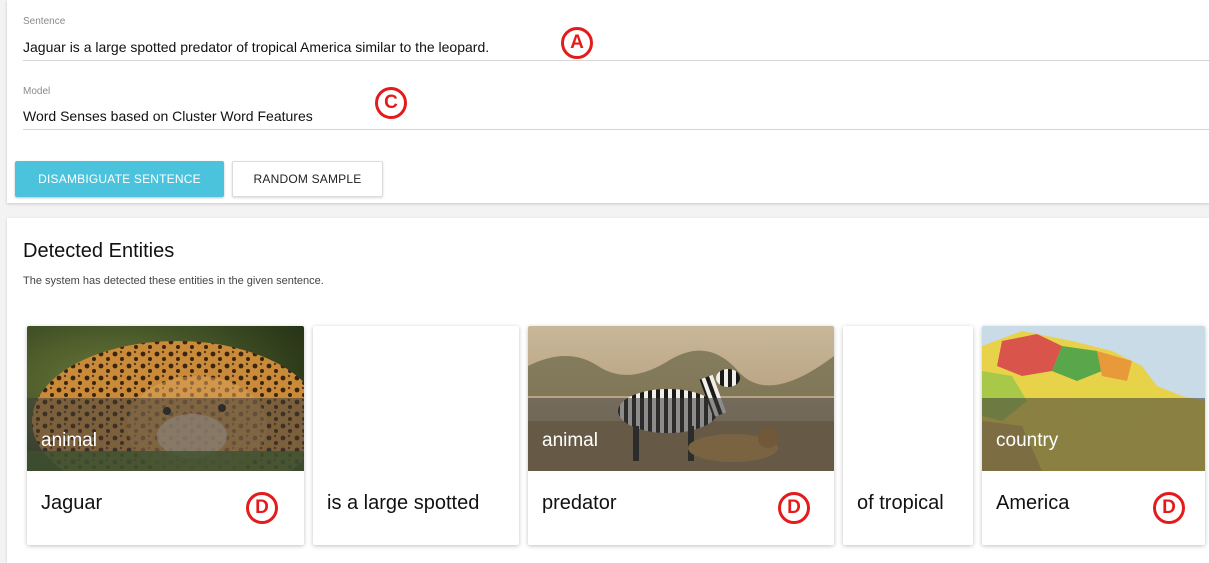 The height and width of the screenshot is (563, 1209). What do you see at coordinates (165, 435) in the screenshot?
I see `entity-card-jaguar: animal Jaguar D` at bounding box center [165, 435].